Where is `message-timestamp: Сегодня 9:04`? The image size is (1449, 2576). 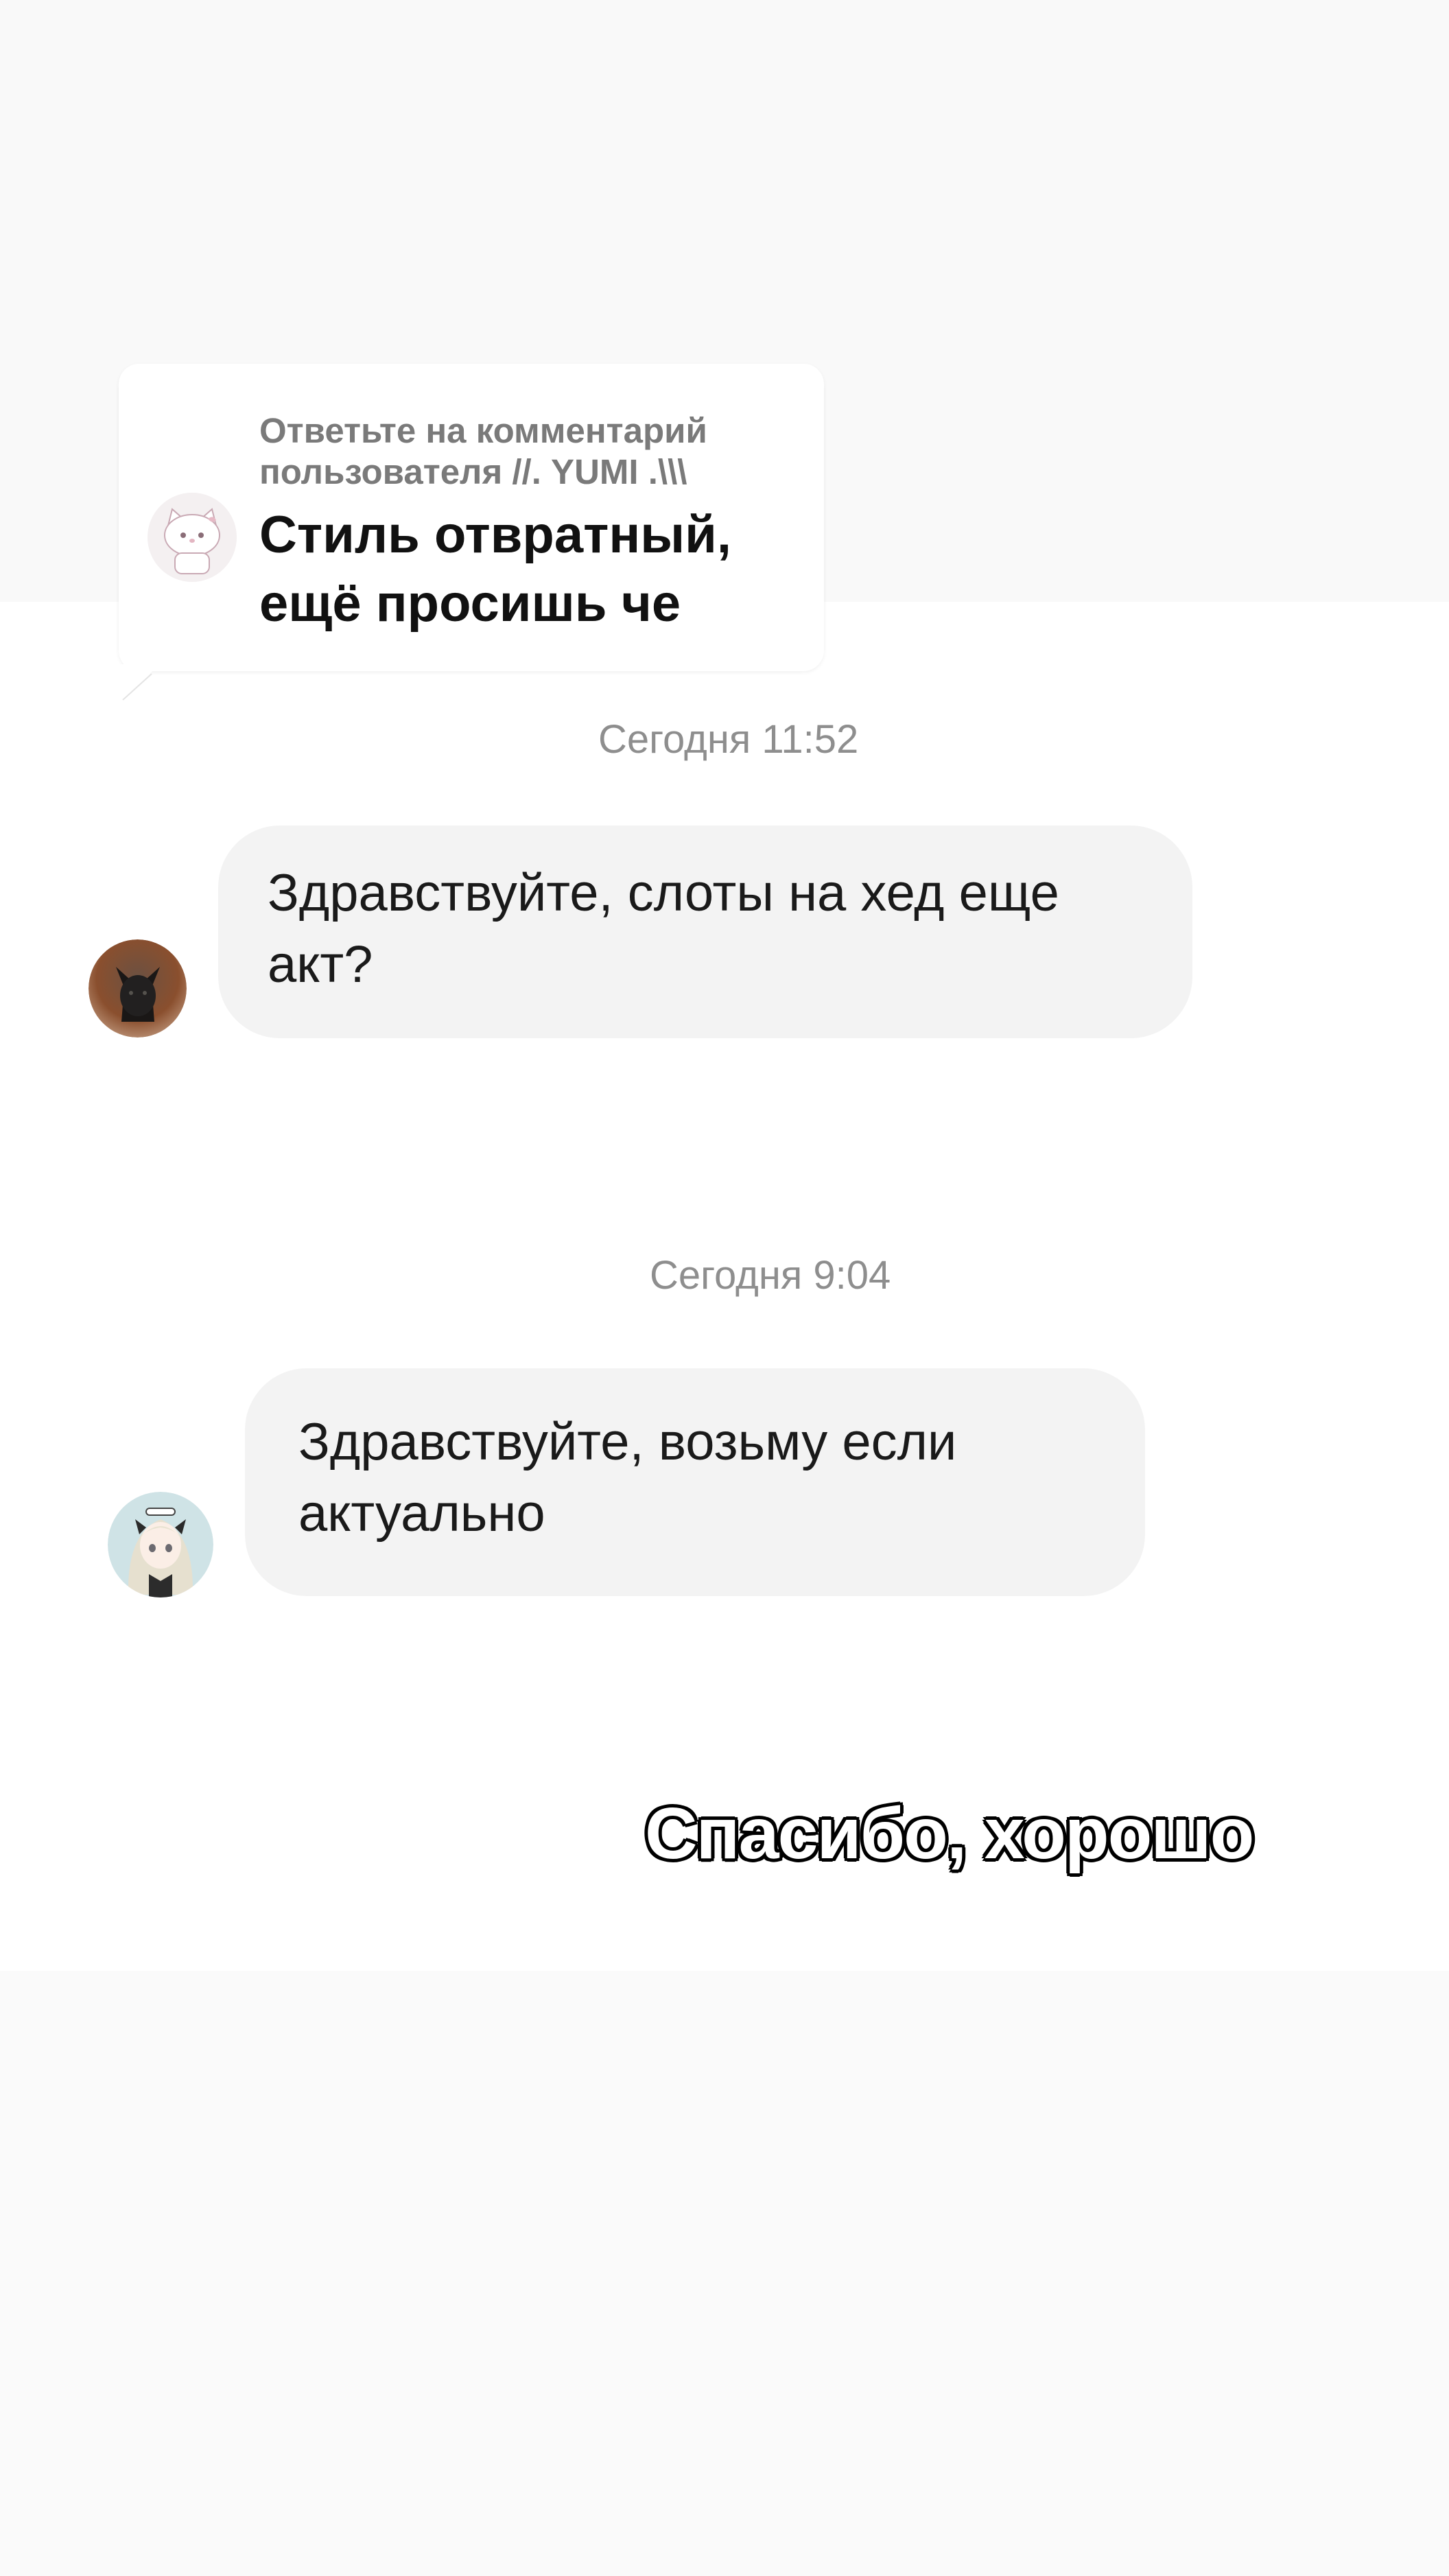 message-timestamp: Сегодня 9:04 is located at coordinates (770, 1275).